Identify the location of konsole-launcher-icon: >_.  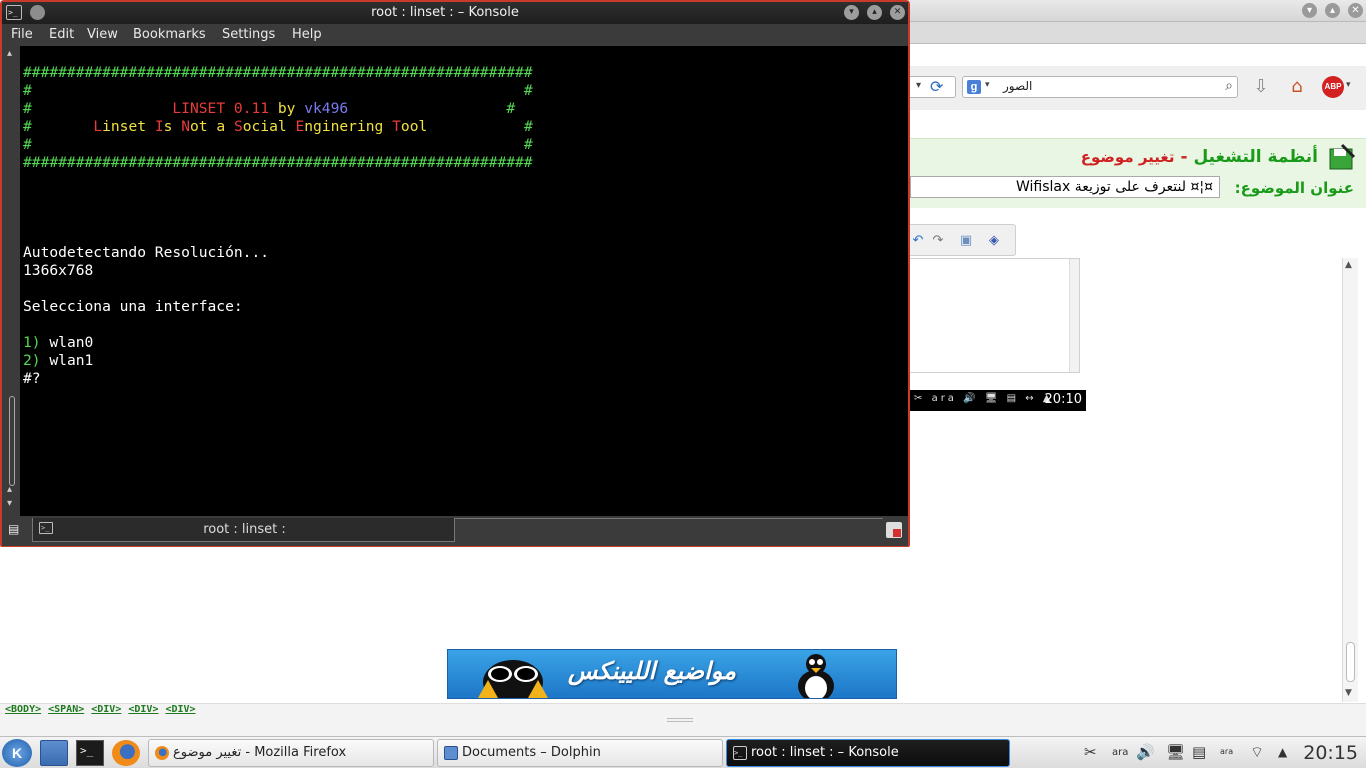
(90, 753).